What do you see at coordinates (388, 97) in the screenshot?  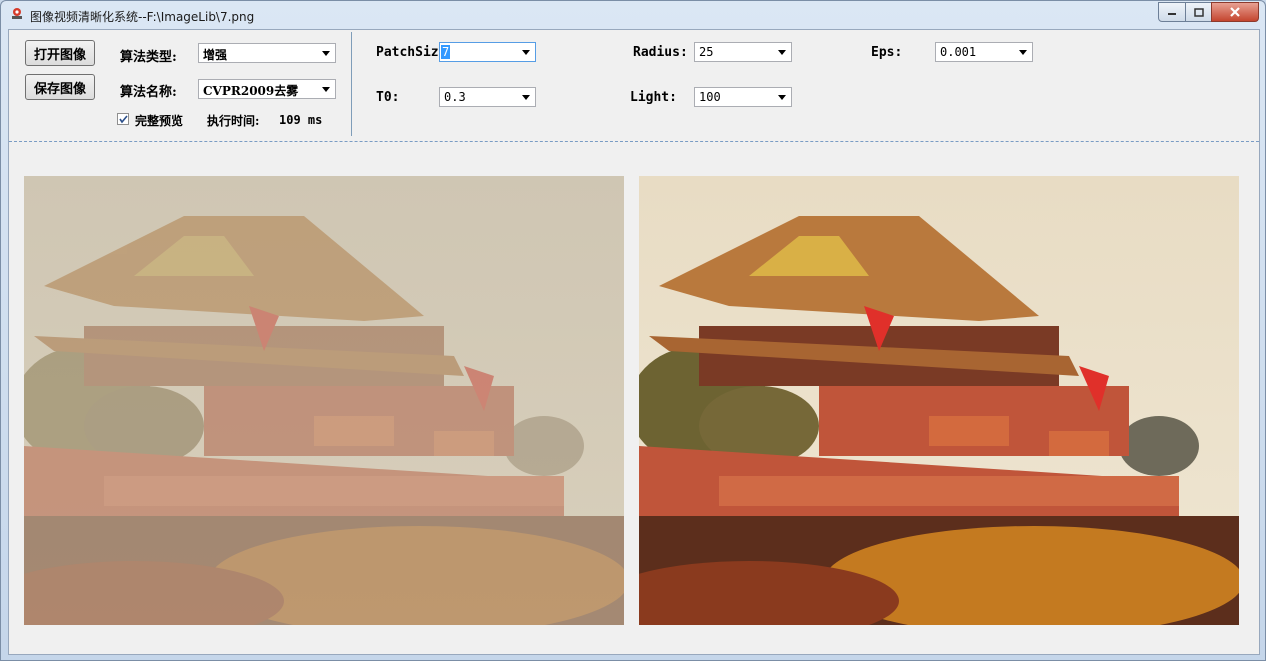 I see `t0-label: T0:` at bounding box center [388, 97].